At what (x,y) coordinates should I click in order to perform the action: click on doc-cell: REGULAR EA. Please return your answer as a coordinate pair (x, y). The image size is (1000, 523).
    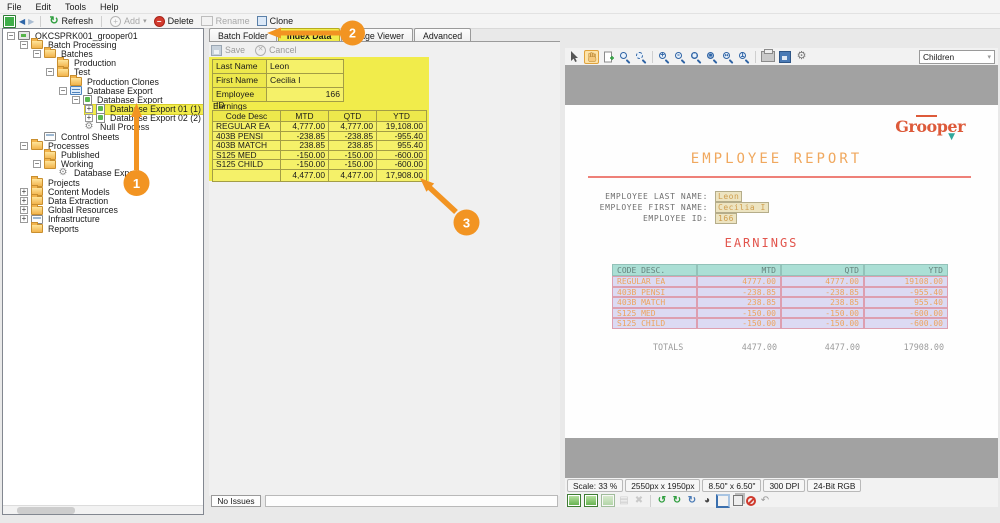
    Looking at the image, I should click on (654, 281).